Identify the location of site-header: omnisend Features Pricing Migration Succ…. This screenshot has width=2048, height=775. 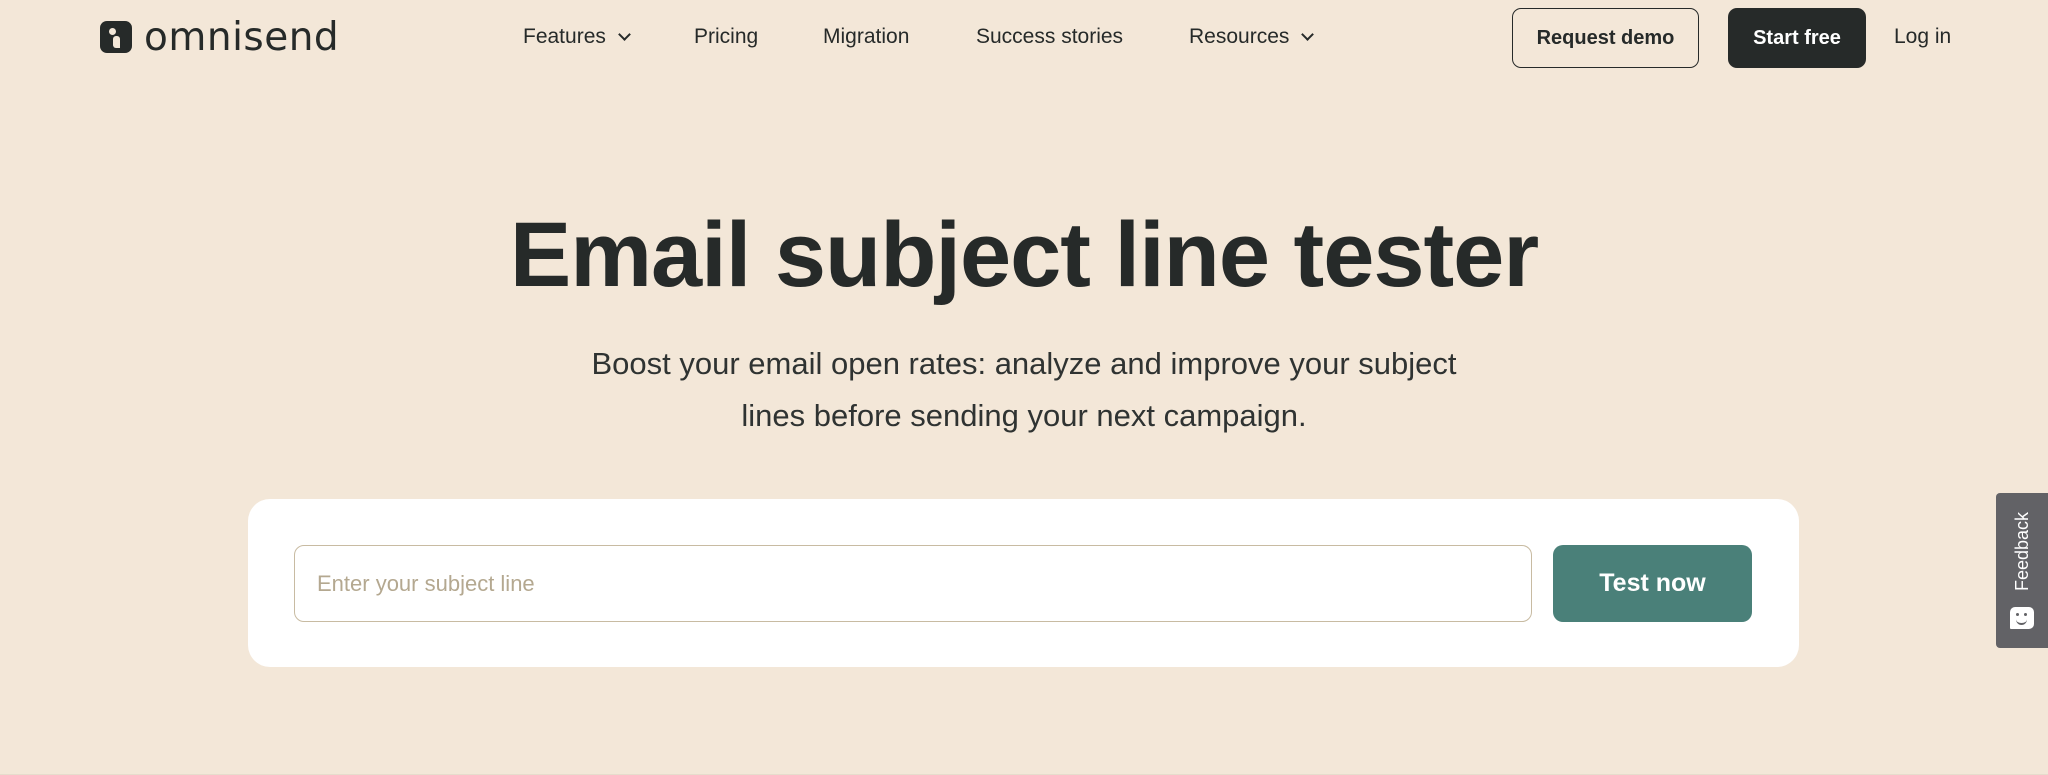
(1024, 38).